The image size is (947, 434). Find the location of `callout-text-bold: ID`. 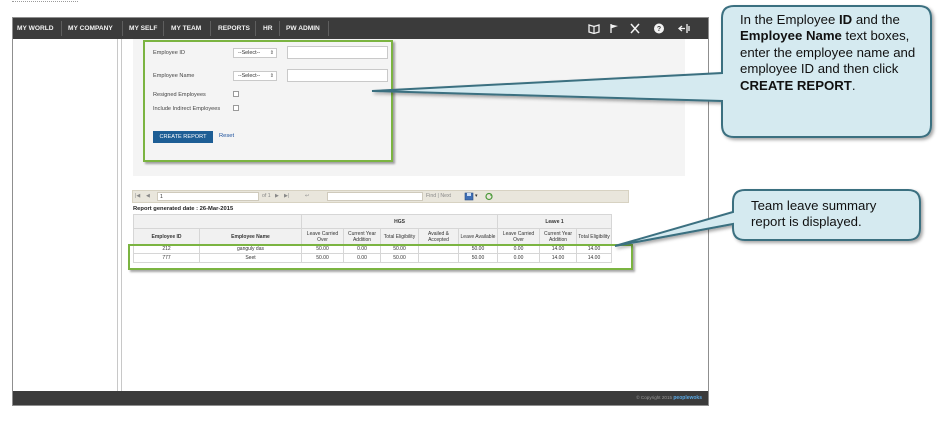

callout-text-bold: ID is located at coordinates (845, 19).